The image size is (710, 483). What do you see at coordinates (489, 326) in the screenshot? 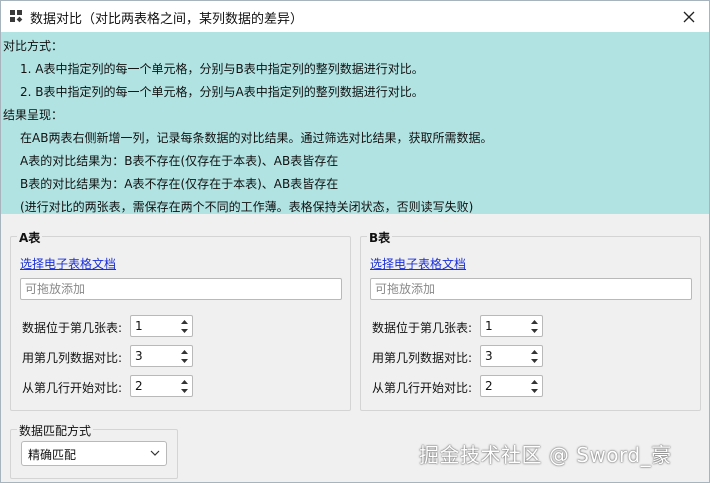
I see `table-b-sheet-value: 1` at bounding box center [489, 326].